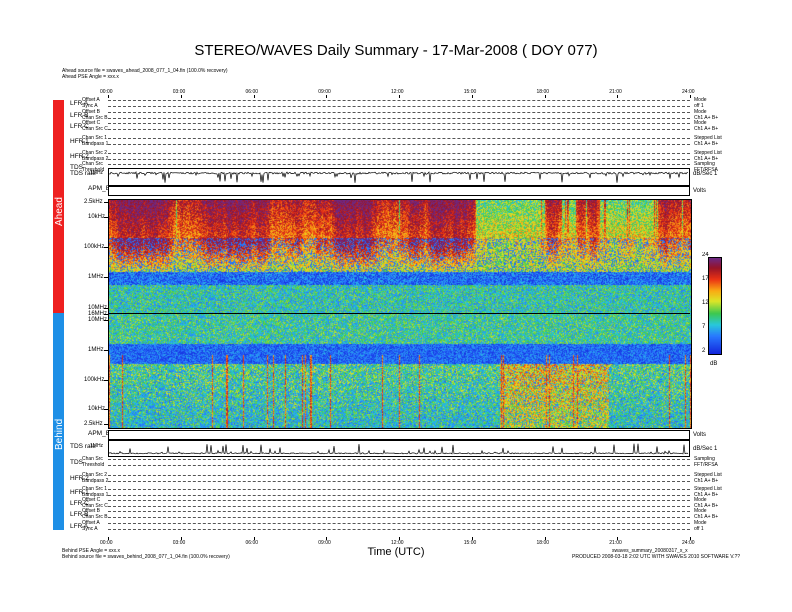  What do you see at coordinates (93, 202) in the screenshot?
I see `ahead-frequency-tick-label: 2.5kHz` at bounding box center [93, 202].